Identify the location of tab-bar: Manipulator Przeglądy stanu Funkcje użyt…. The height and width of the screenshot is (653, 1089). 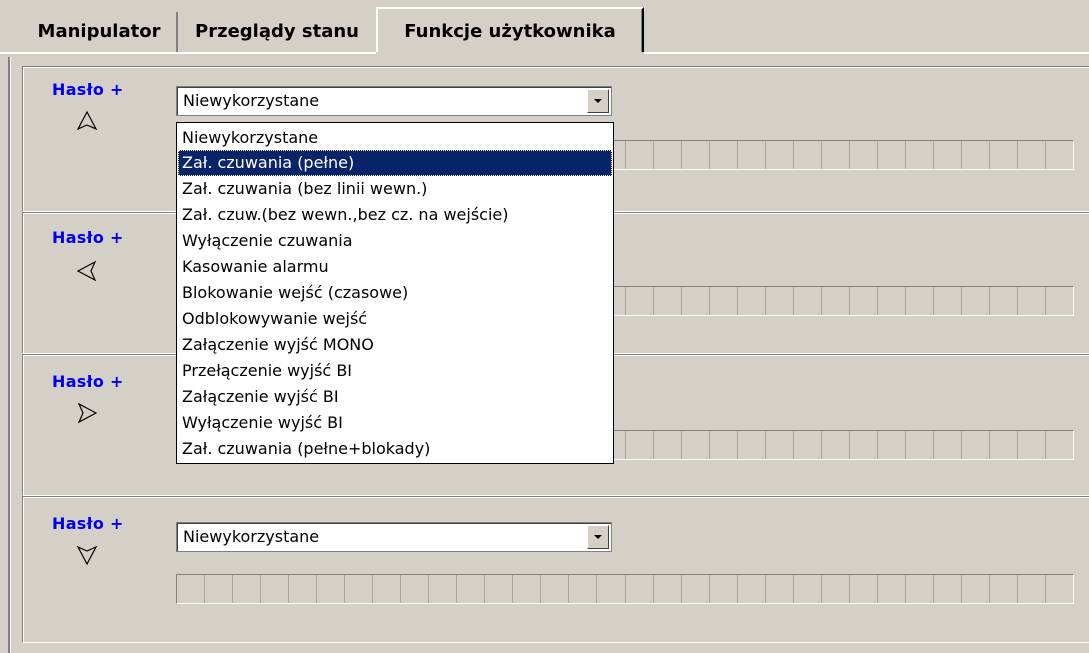
(544, 28).